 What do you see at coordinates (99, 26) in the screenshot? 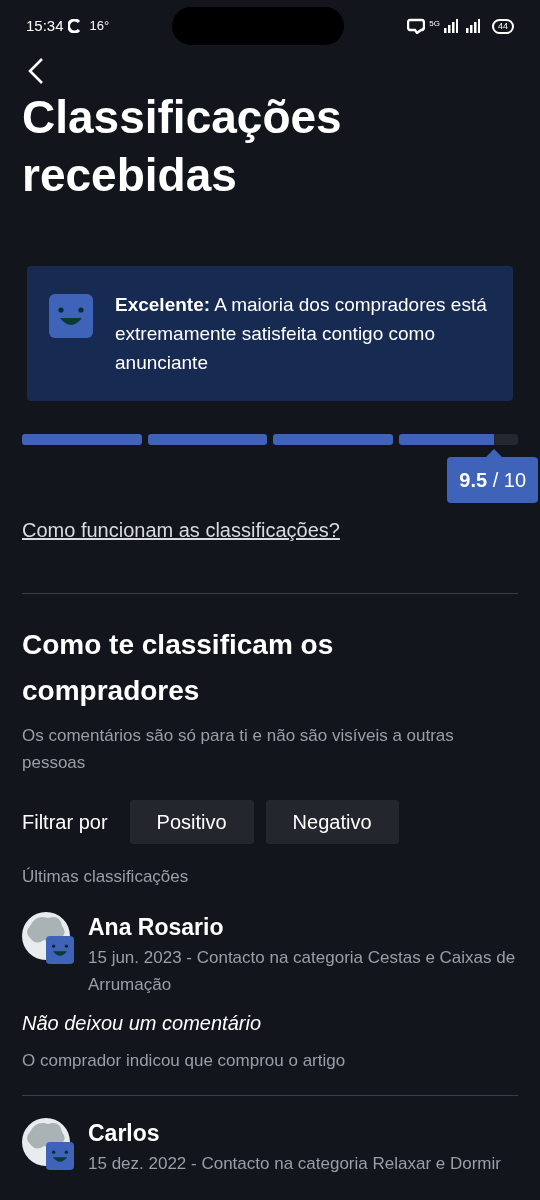
I see `temperature: 16°` at bounding box center [99, 26].